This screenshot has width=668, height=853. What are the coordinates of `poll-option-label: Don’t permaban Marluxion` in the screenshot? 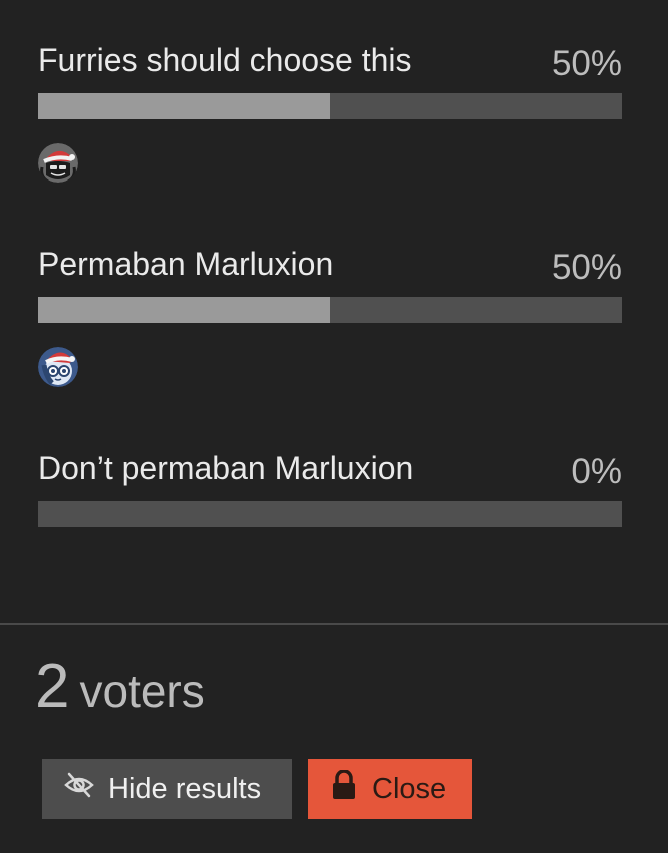 It's located at (226, 468).